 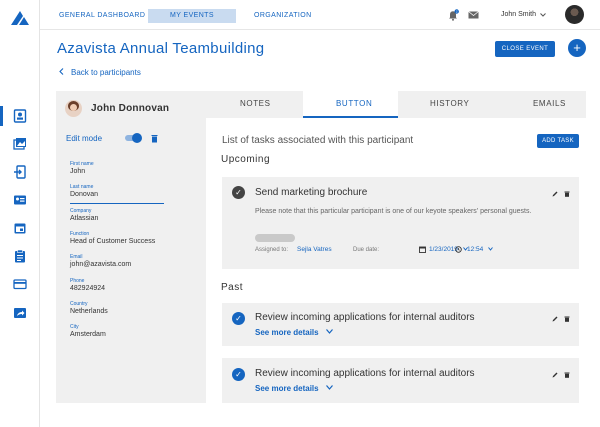 I want to click on credit-card-icon, so click(x=20, y=284).